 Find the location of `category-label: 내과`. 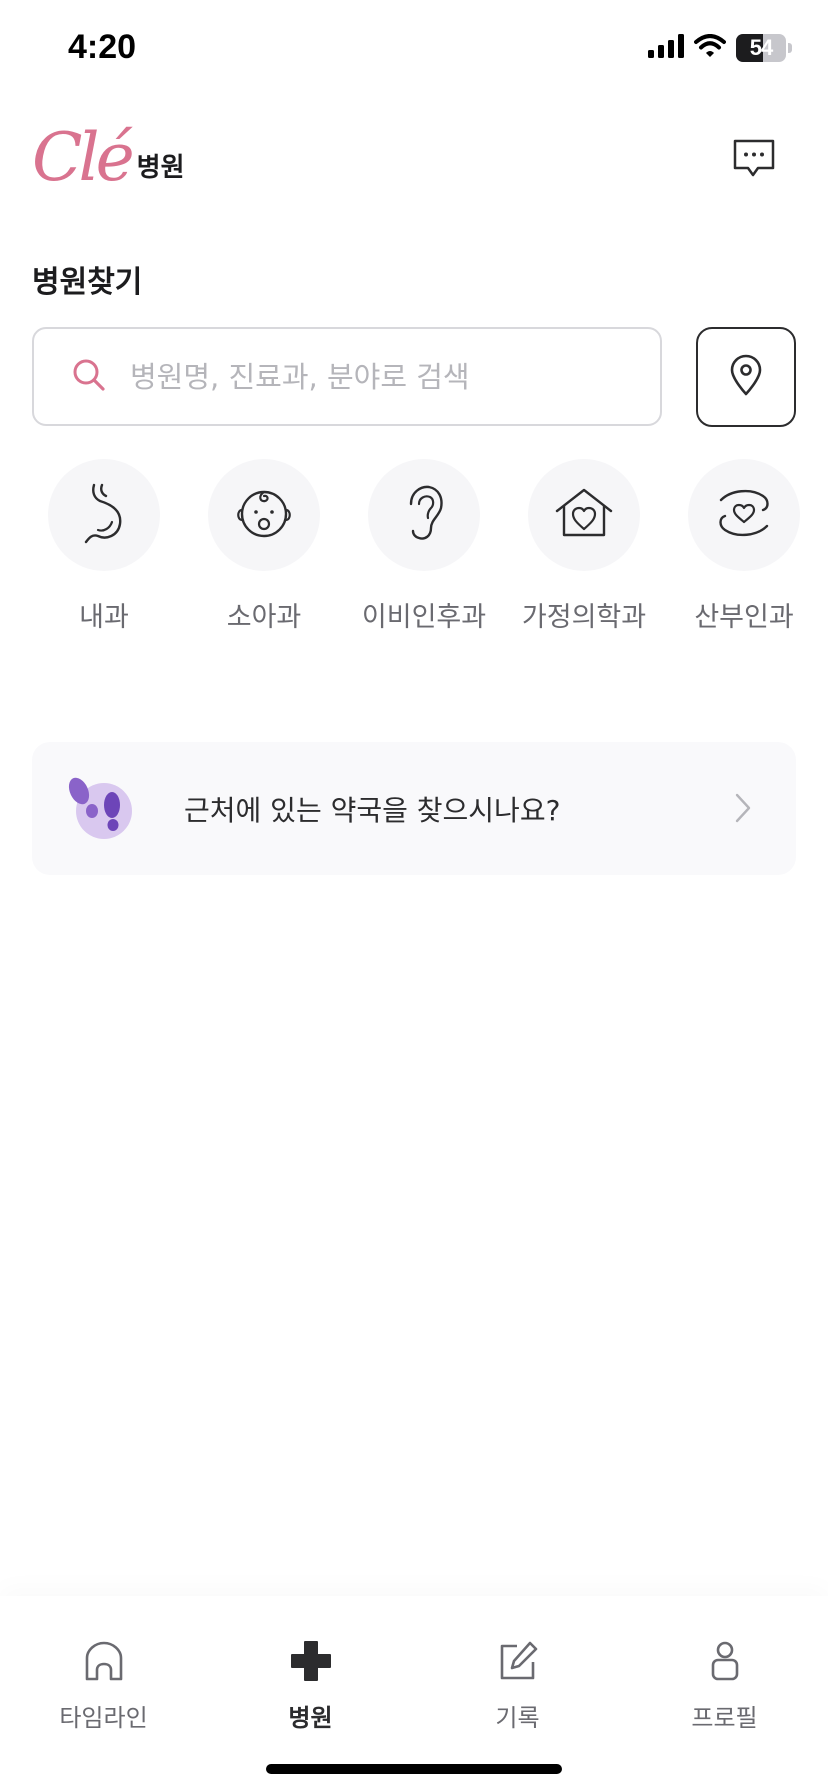

category-label: 내과 is located at coordinates (104, 617).